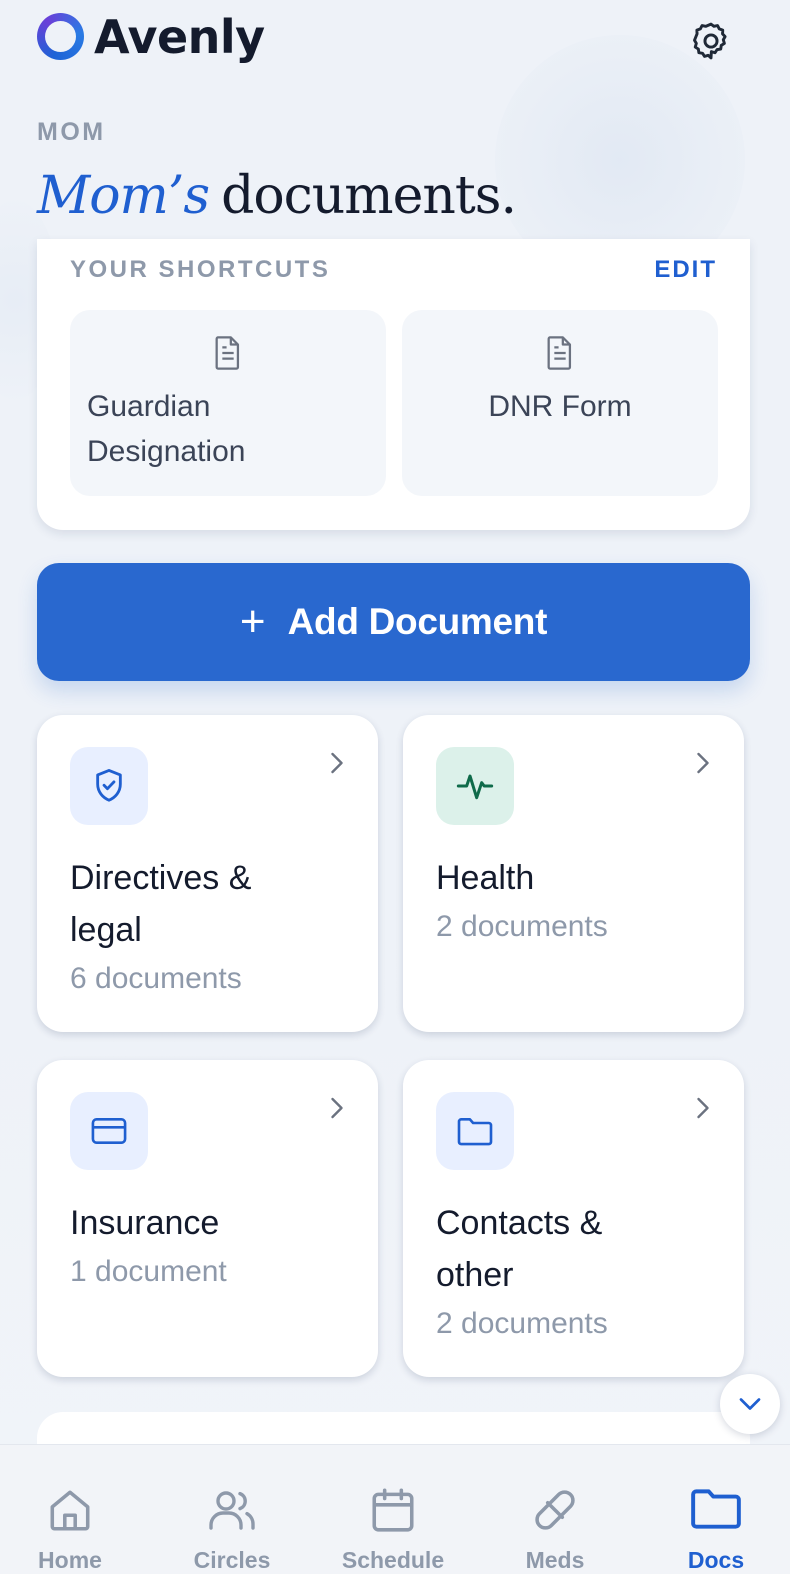 The height and width of the screenshot is (1574, 790). I want to click on page-title-accent: Mom’s, so click(123, 196).